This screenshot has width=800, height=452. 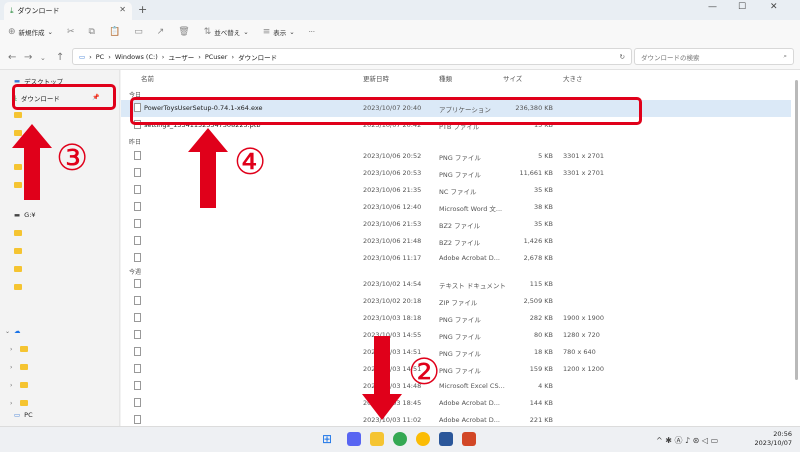 What do you see at coordinates (329, 439) in the screenshot?
I see `start-icon: ⊞` at bounding box center [329, 439].